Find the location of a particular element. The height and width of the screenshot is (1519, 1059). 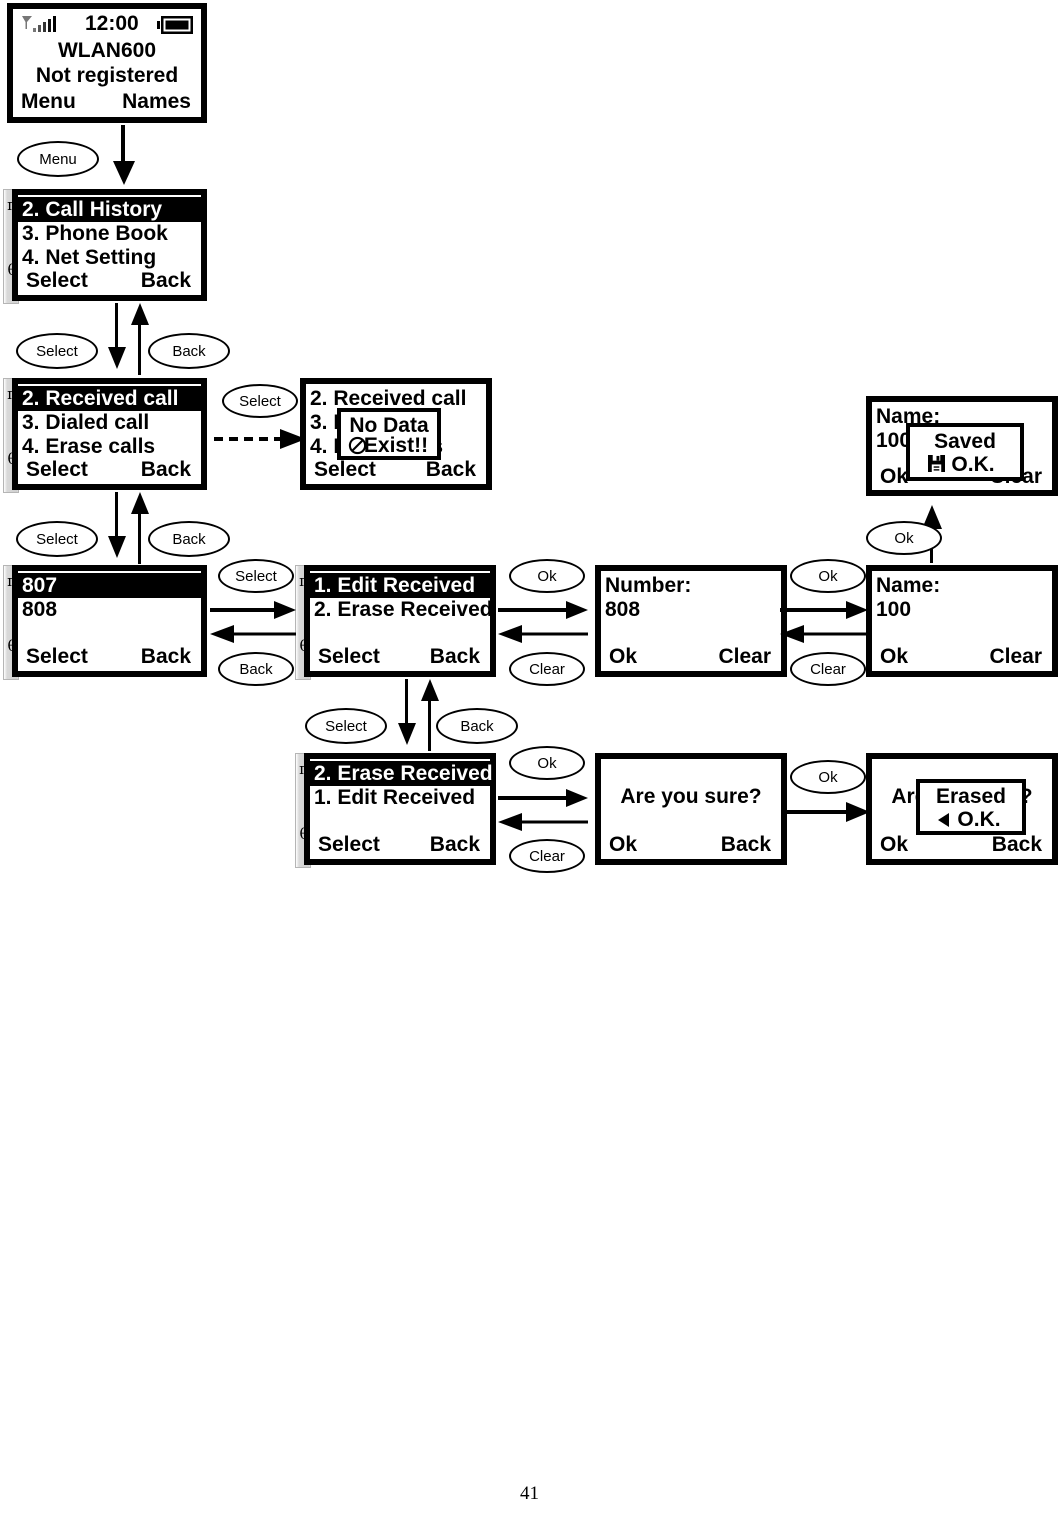

arrow-number-to-name is located at coordinates (824, 622).